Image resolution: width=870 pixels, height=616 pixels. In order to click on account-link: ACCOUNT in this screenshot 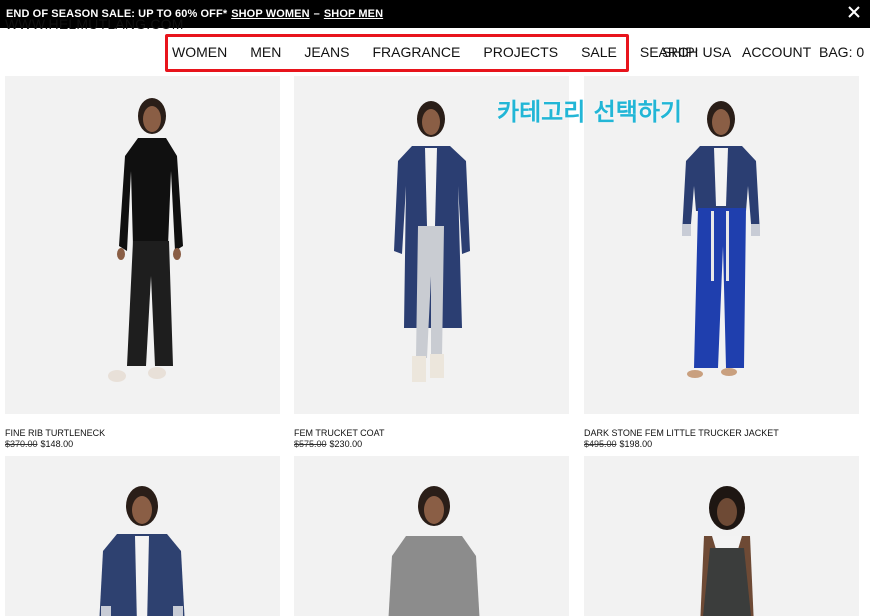, I will do `click(776, 52)`.